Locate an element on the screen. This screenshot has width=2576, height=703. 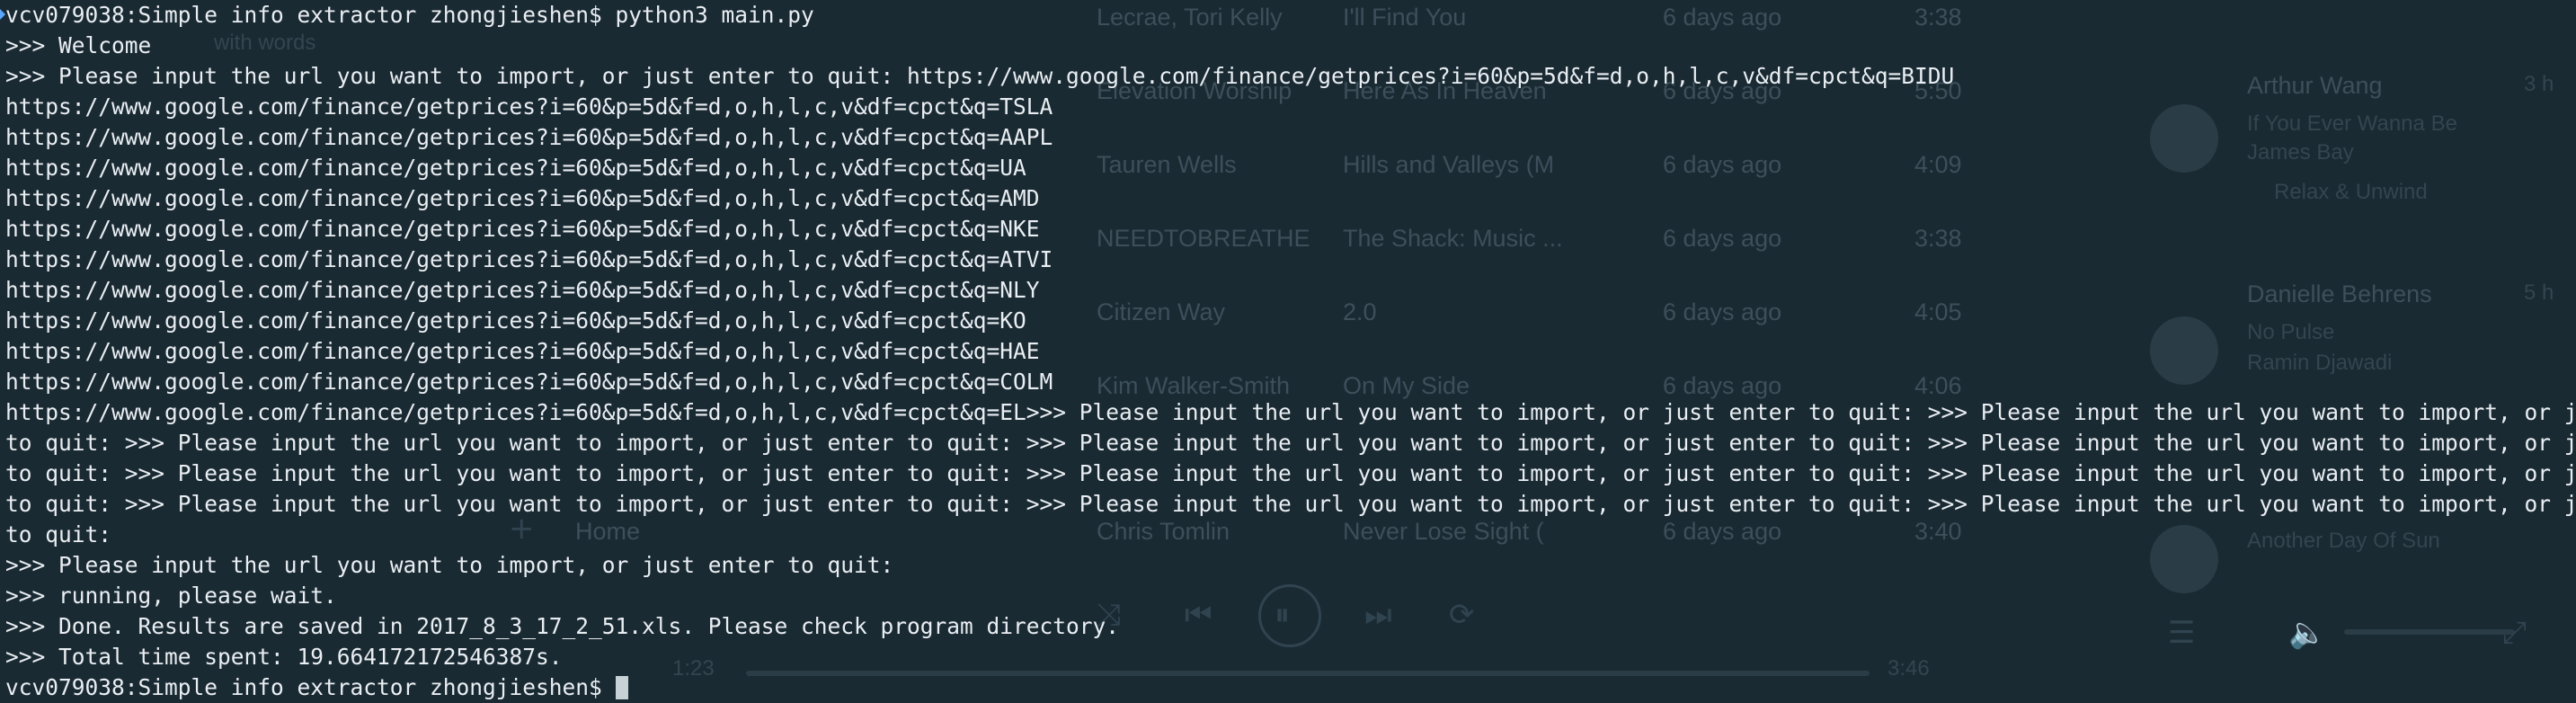
terminal-line: >>> Welcome is located at coordinates (78, 45).